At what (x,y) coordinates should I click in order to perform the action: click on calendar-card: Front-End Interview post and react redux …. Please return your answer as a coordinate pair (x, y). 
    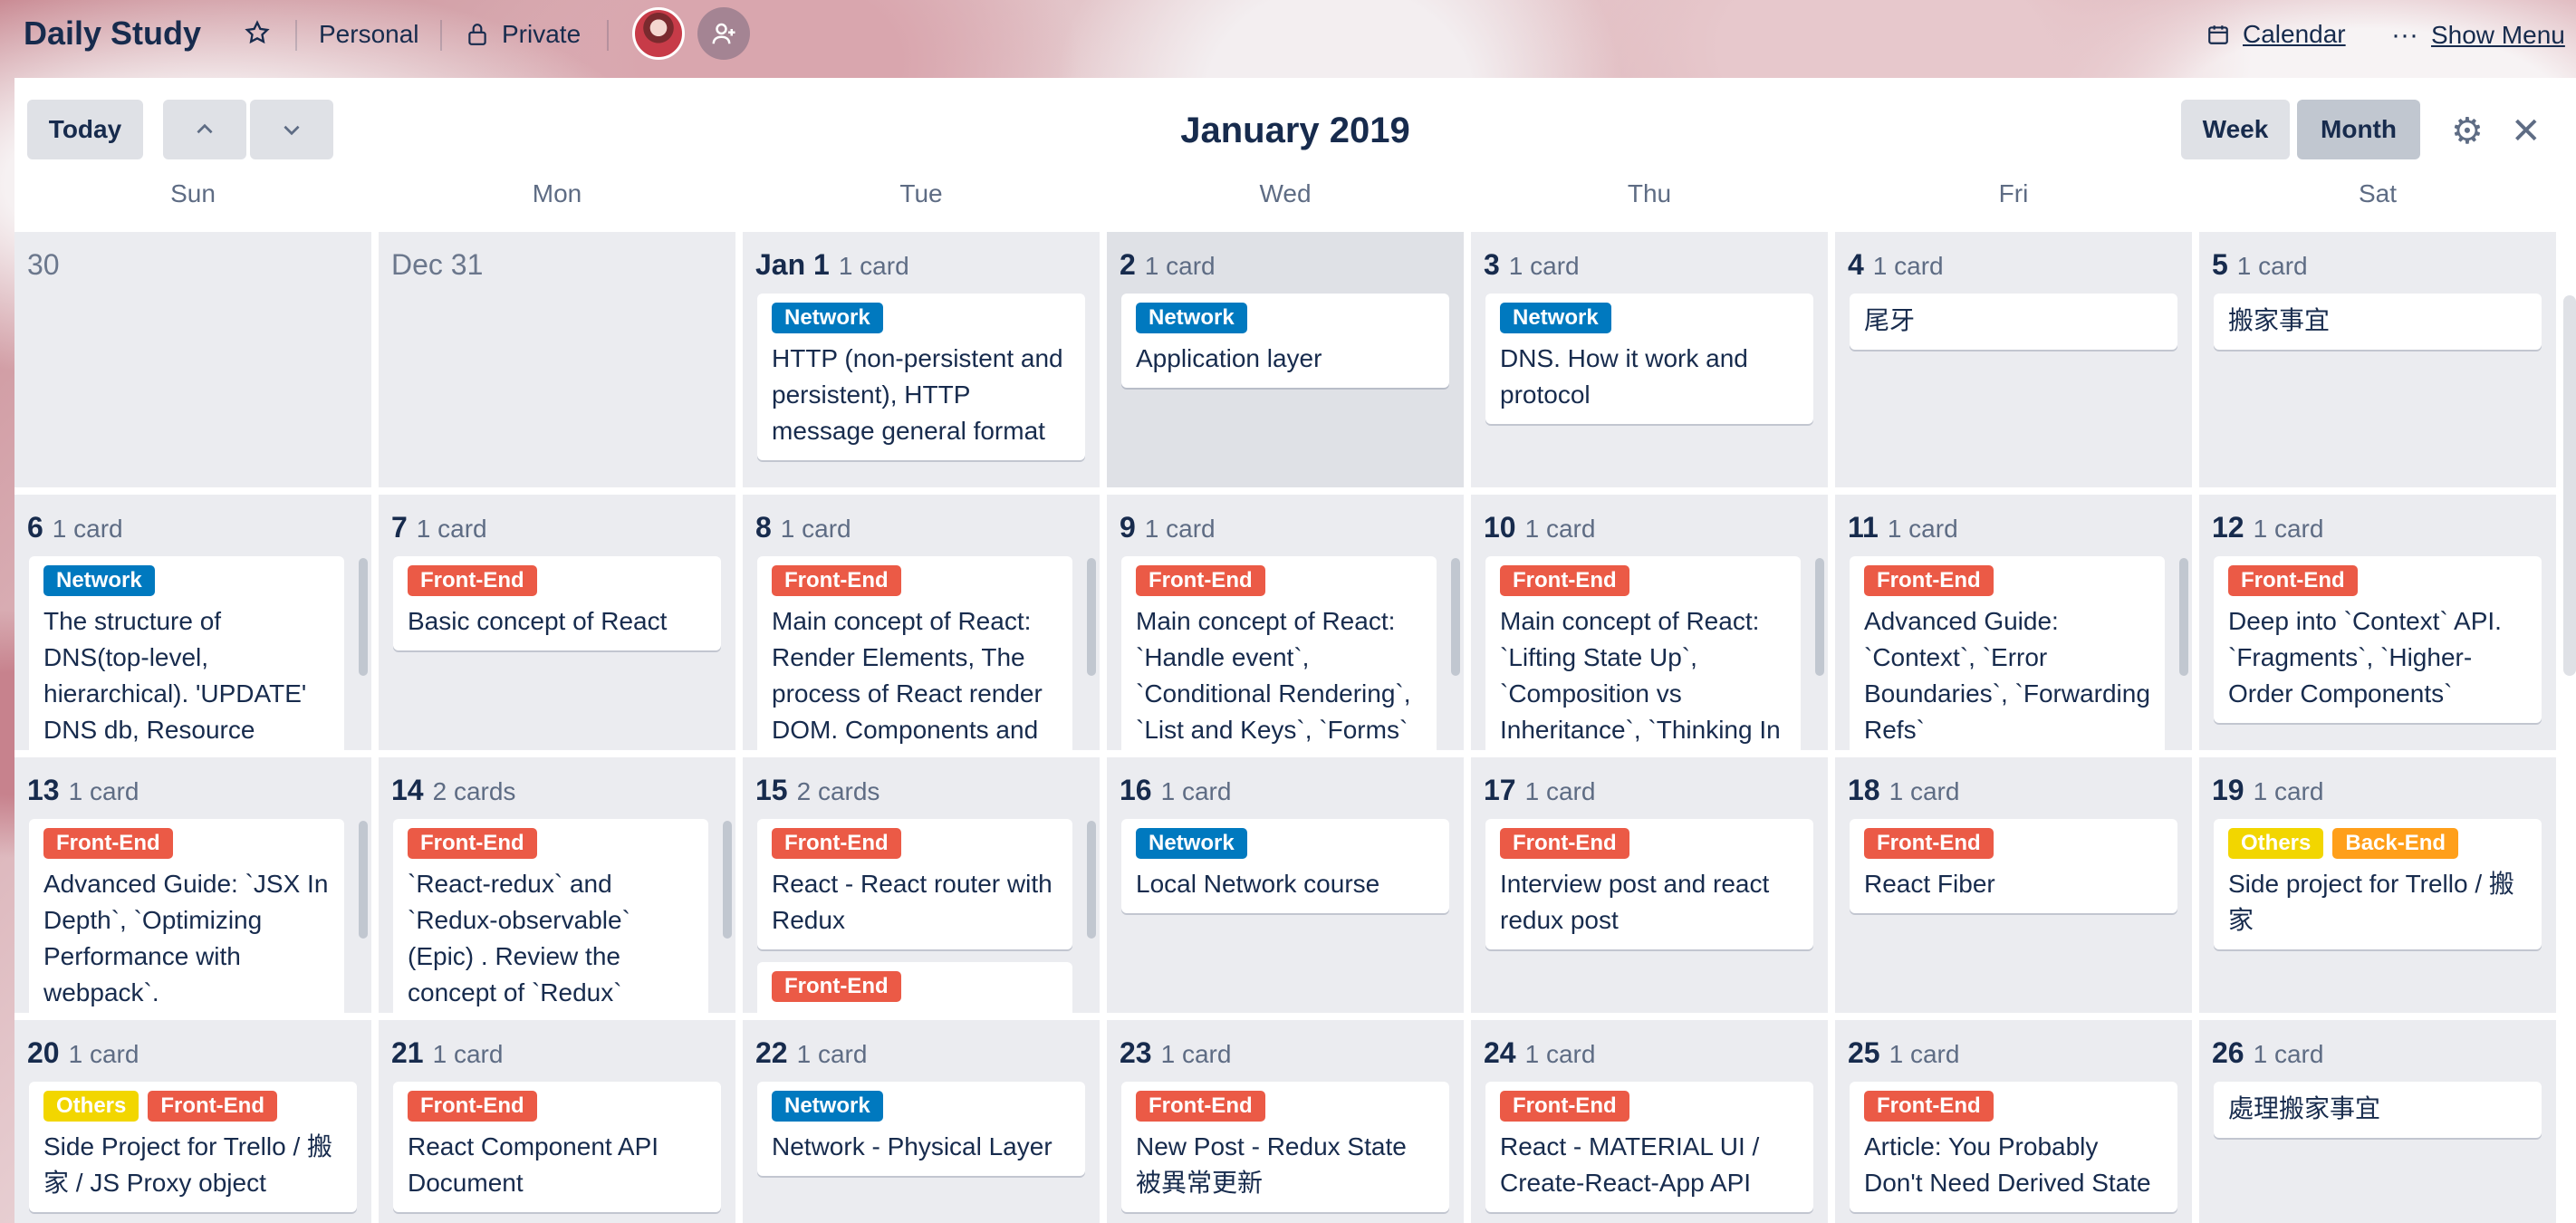
    Looking at the image, I should click on (1649, 884).